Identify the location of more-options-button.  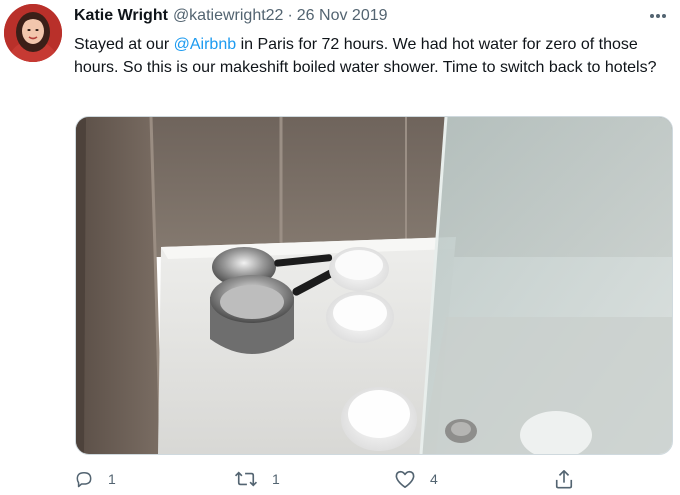
(658, 16).